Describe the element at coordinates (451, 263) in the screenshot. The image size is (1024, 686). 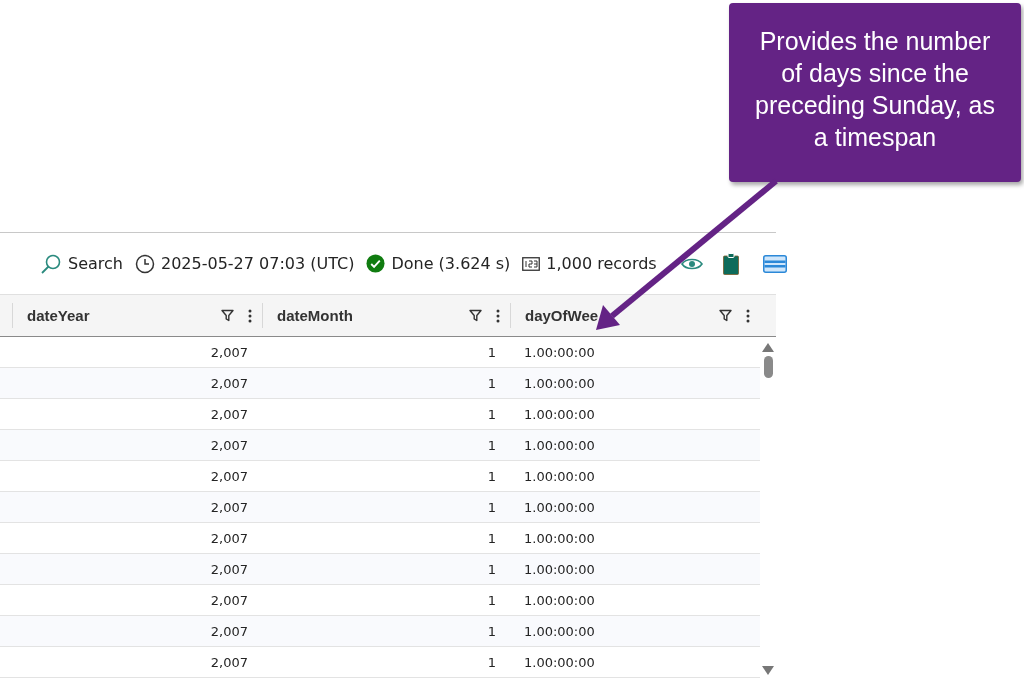
I see `query-status: Done (3.624 s)` at that location.